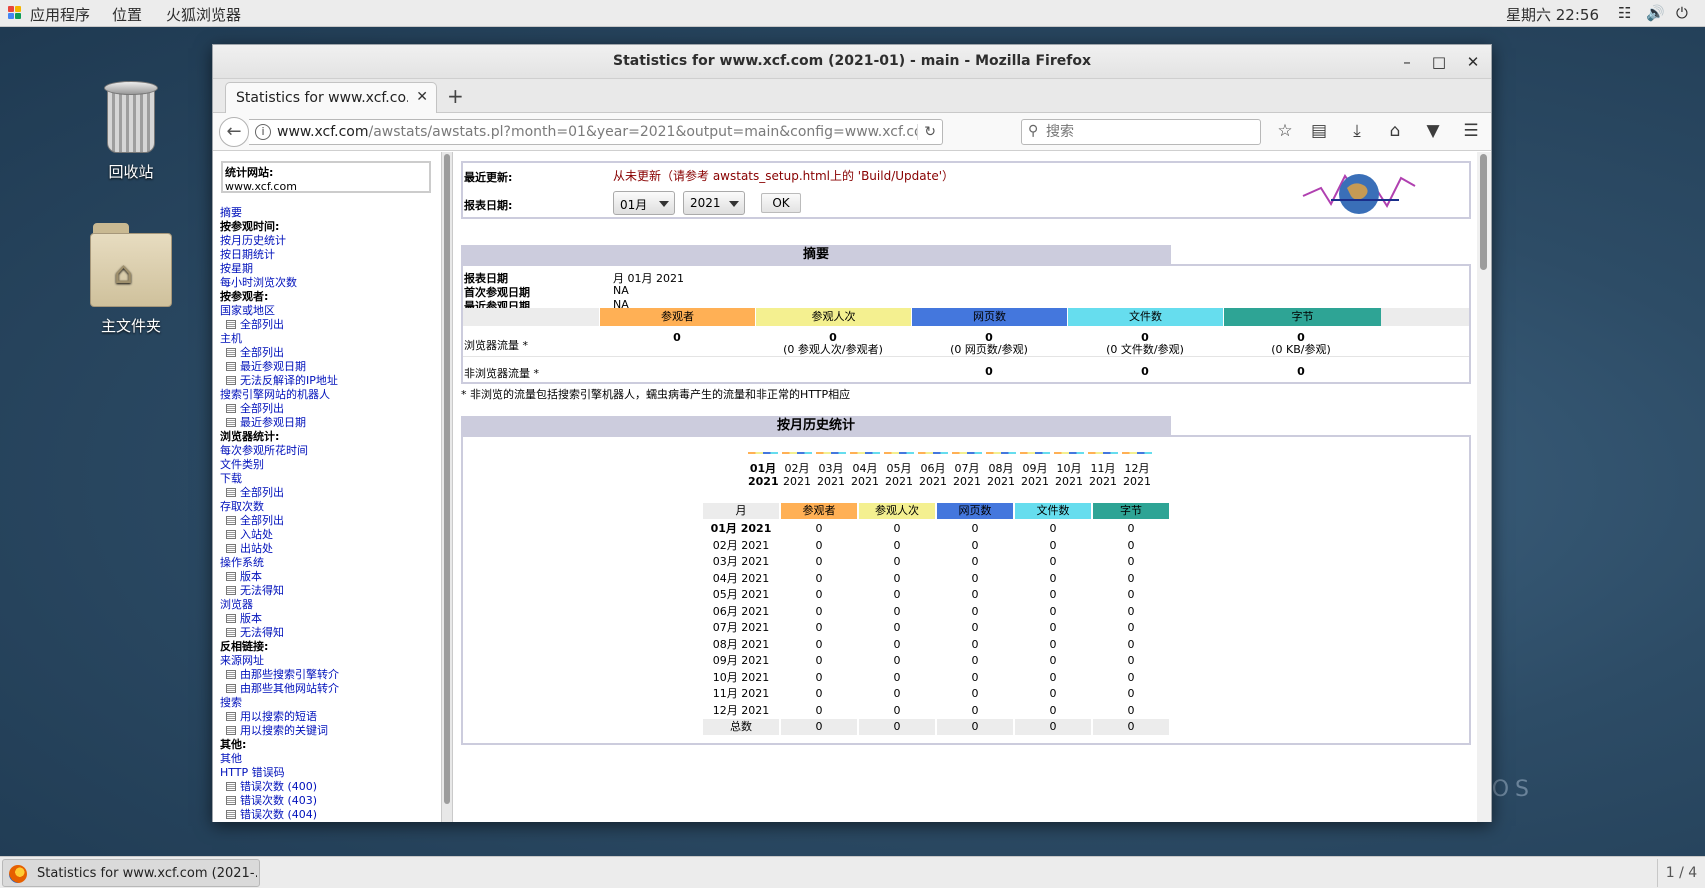 This screenshot has height=888, width=1705. I want to click on menu-subitem: 错误次数 (404), so click(330, 815).